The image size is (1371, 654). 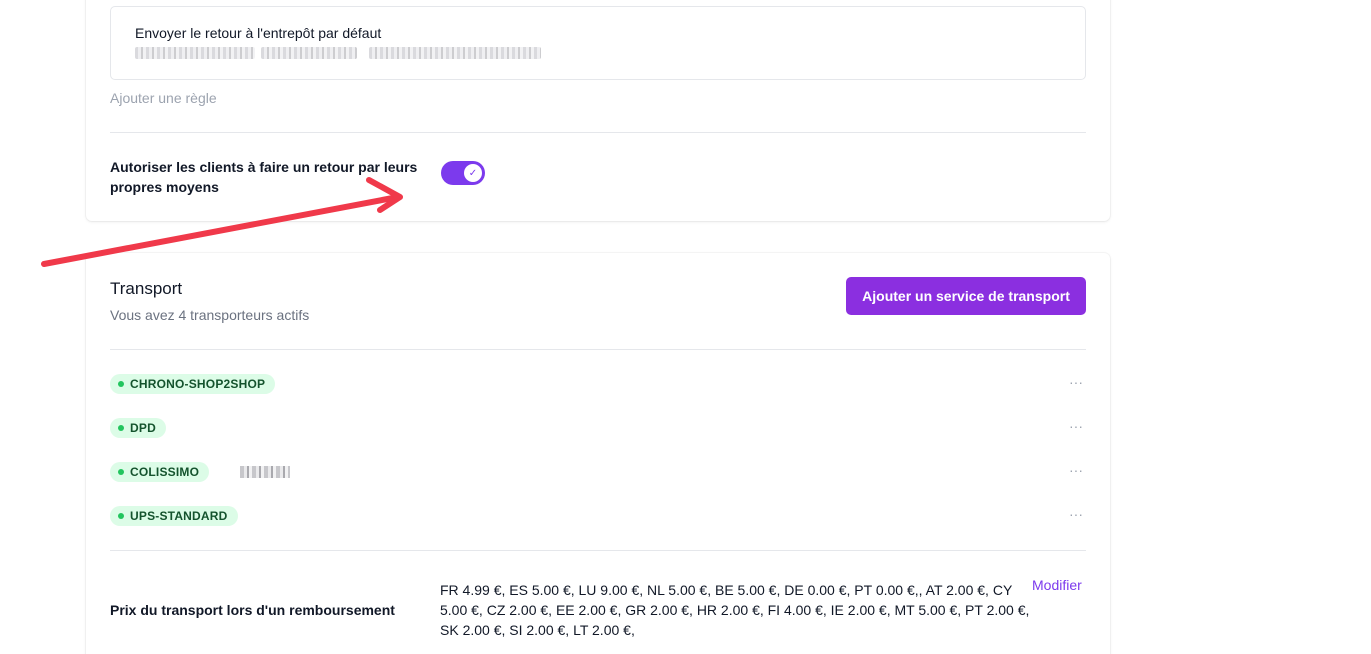 I want to click on modify-link: Modifier, so click(x=1057, y=585).